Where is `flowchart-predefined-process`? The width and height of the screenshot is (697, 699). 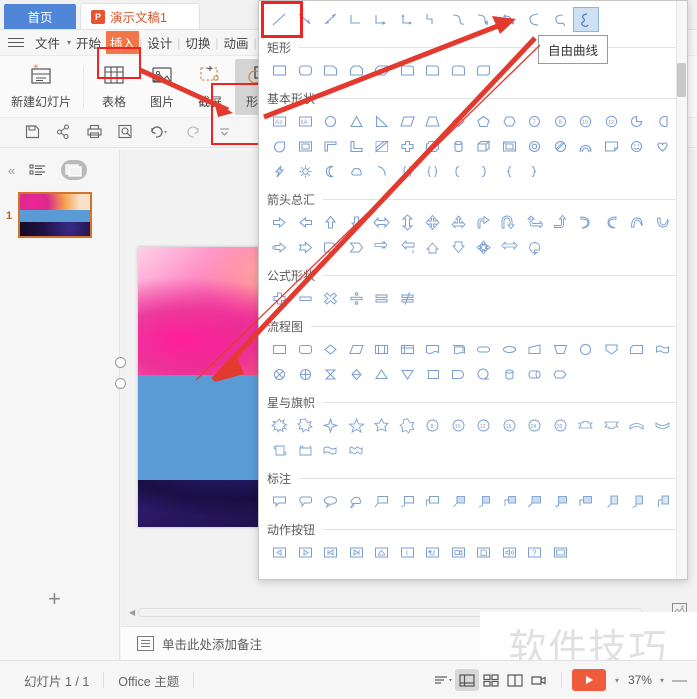
flowchart-predefined-process is located at coordinates (382, 349).